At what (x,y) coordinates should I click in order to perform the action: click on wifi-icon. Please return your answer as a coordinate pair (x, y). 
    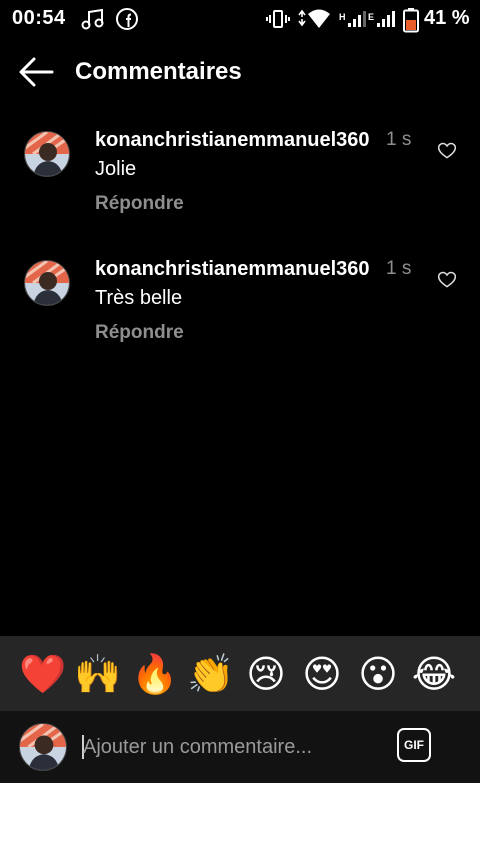
    Looking at the image, I should click on (314, 18).